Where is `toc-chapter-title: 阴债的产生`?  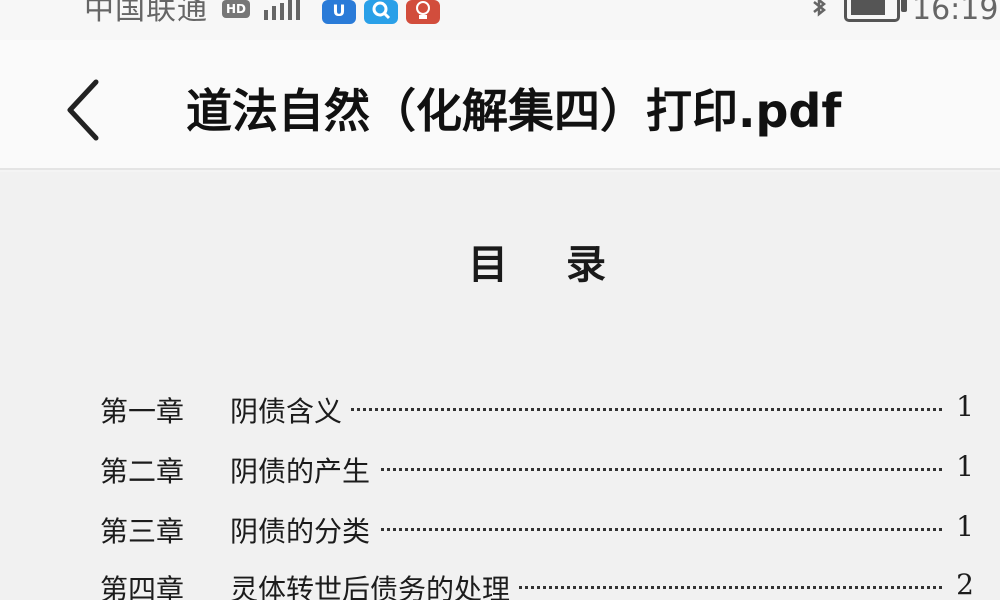
toc-chapter-title: 阴债的产生 is located at coordinates (304, 470).